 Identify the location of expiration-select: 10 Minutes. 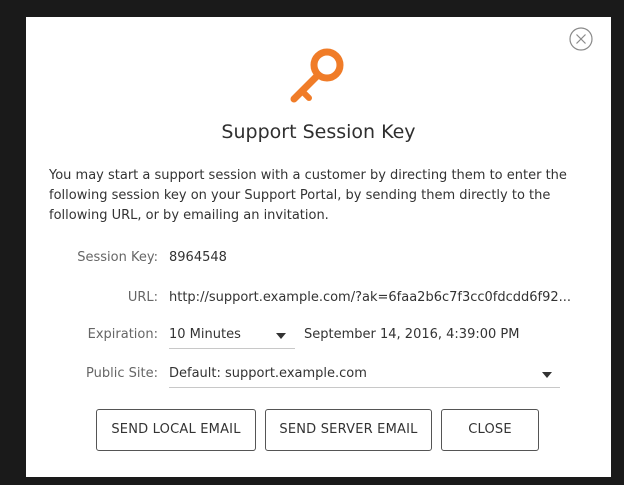
(232, 336).